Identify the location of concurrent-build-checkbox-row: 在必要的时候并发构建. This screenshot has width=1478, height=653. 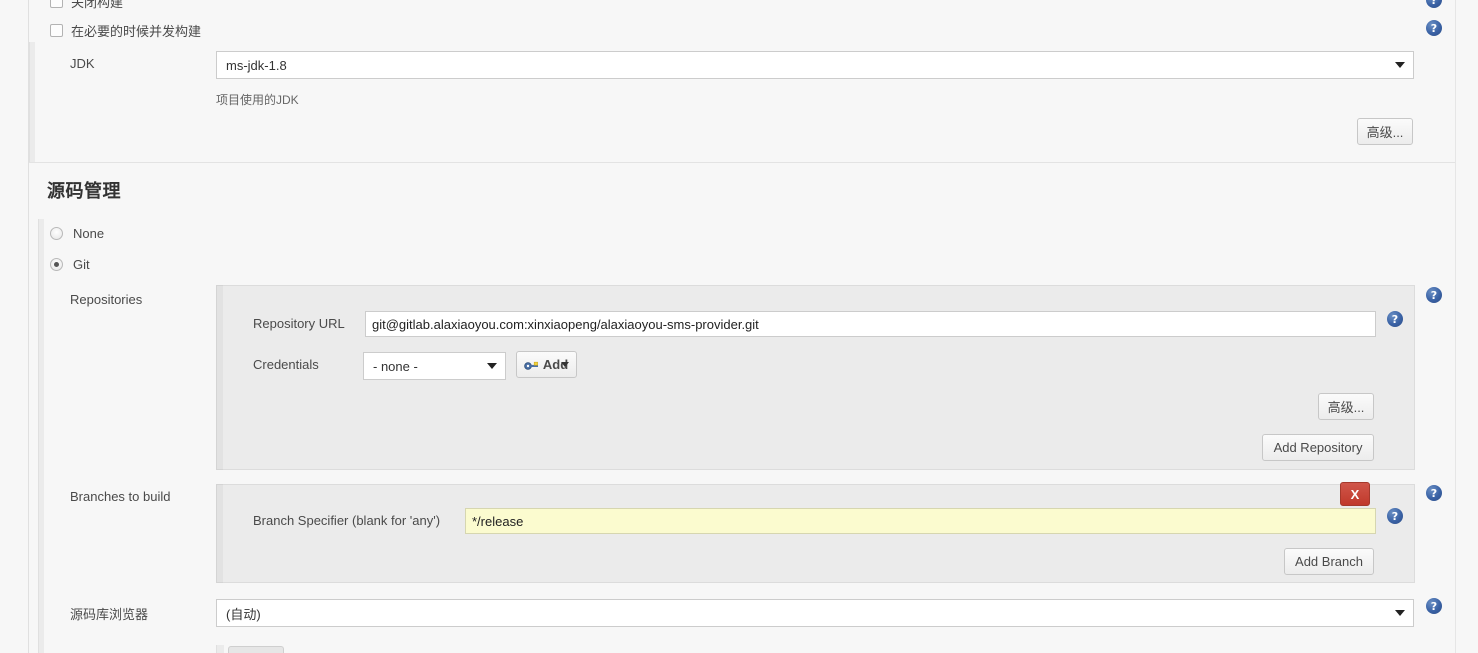
(125, 30).